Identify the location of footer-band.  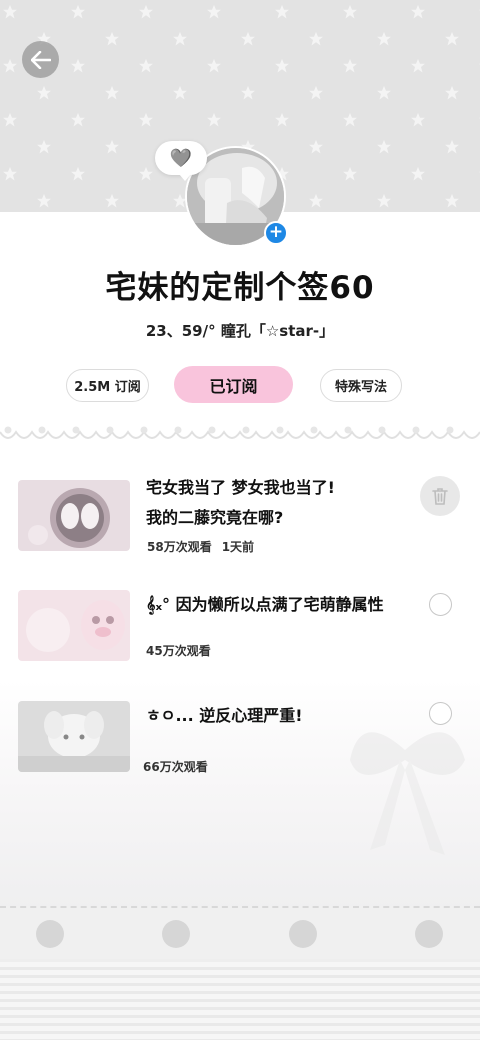
(240, 932).